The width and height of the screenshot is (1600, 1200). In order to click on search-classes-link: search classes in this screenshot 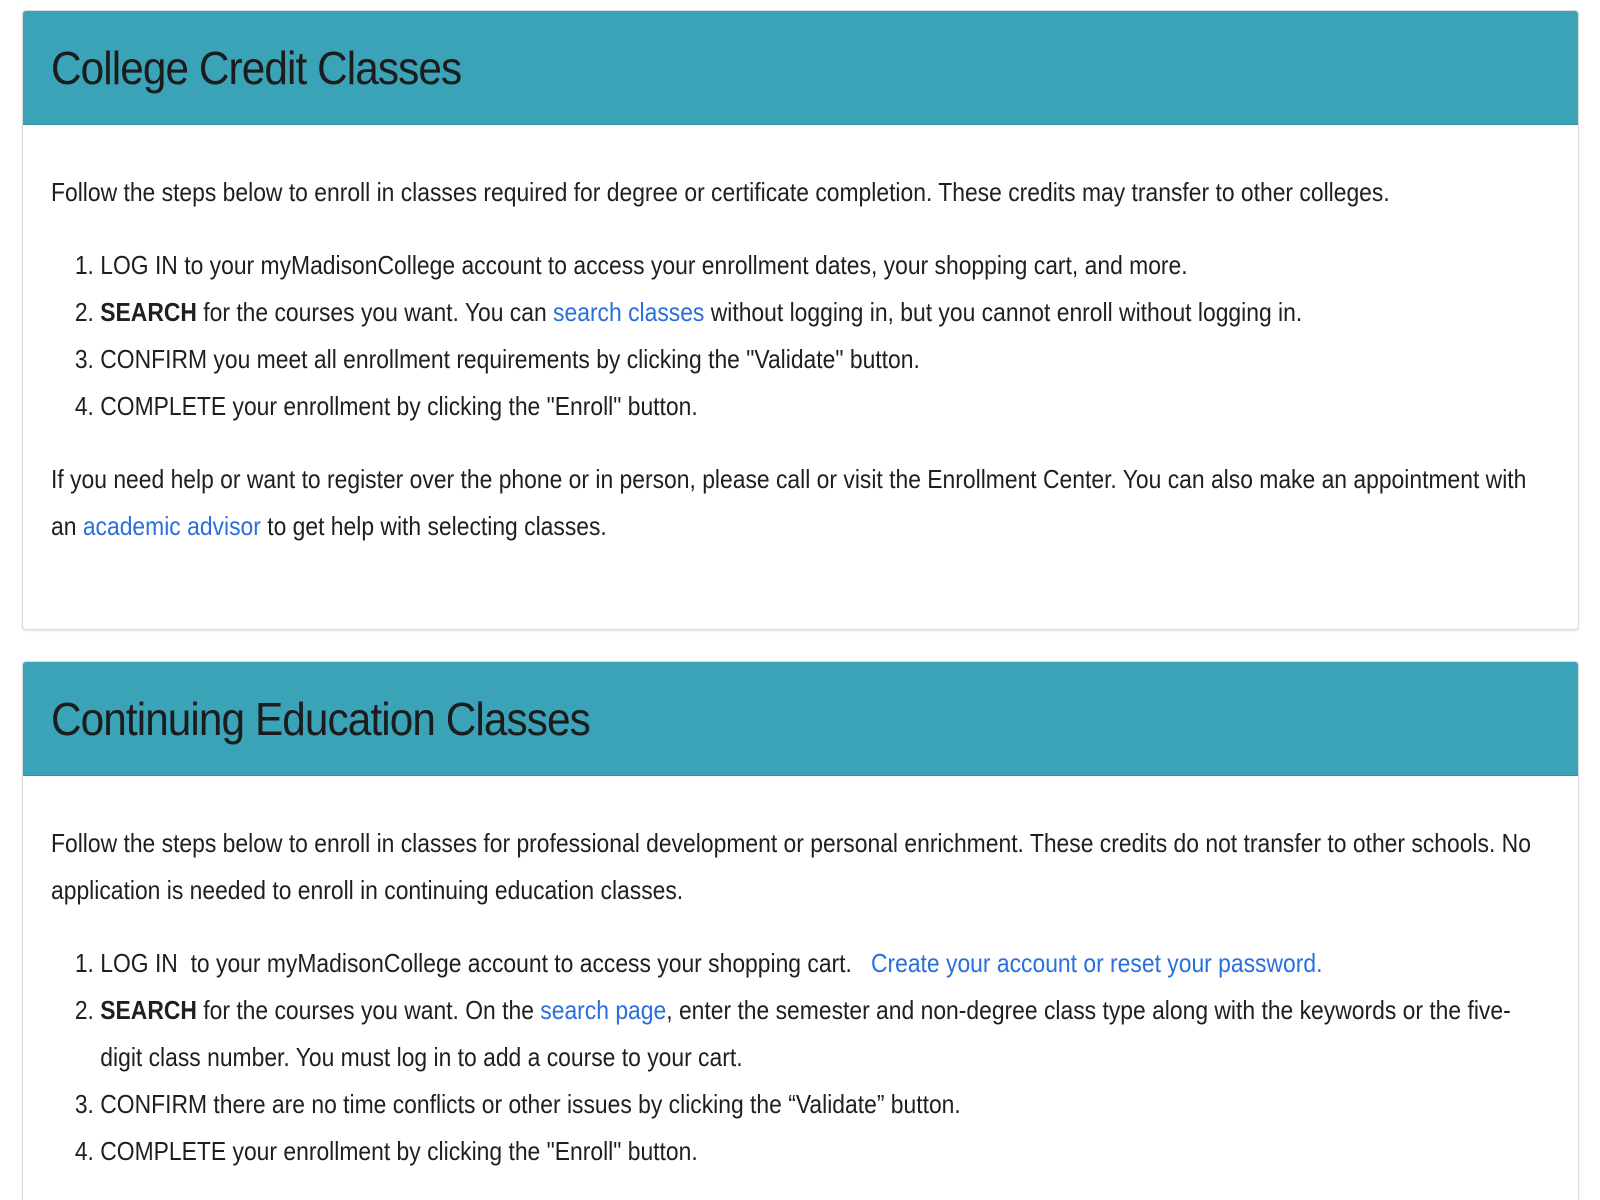, I will do `click(628, 312)`.